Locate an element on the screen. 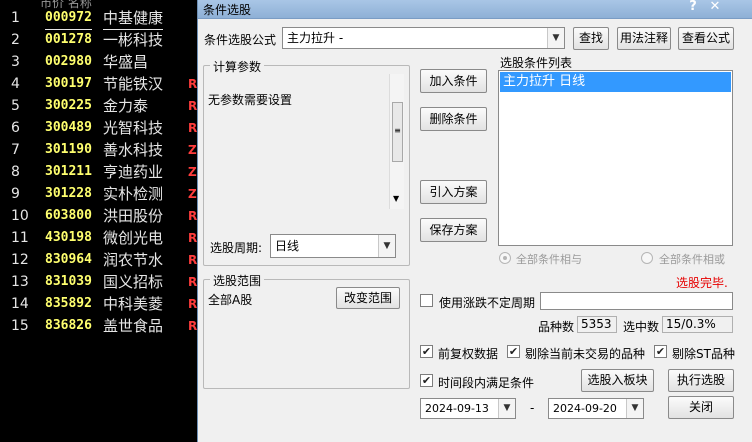  params-scrollbar: ≡ ▼ is located at coordinates (396, 141).